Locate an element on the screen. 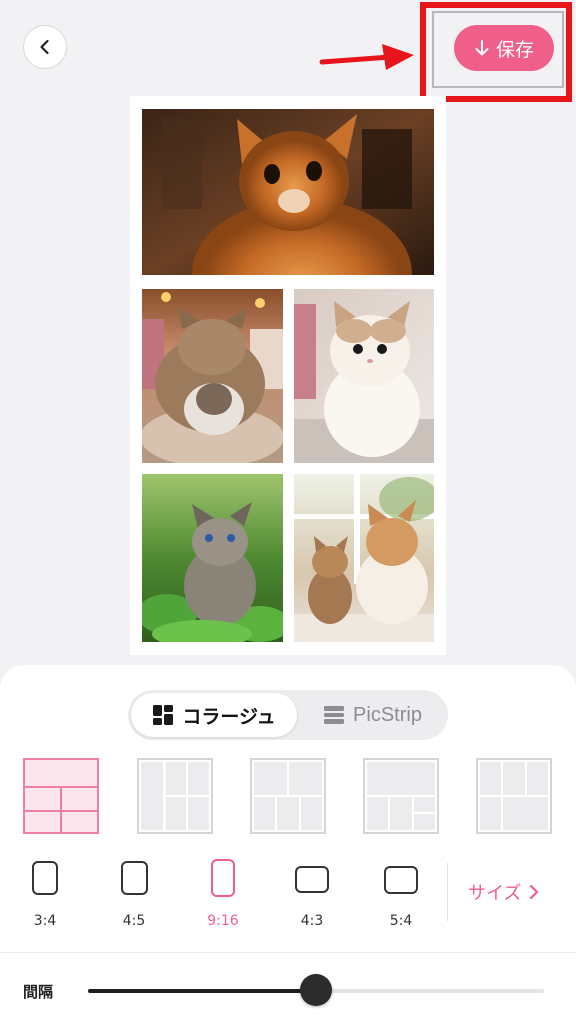 Image resolution: width=576 pixels, height=1024 pixels. tab-picstrip: PicStrip is located at coordinates (372, 715).